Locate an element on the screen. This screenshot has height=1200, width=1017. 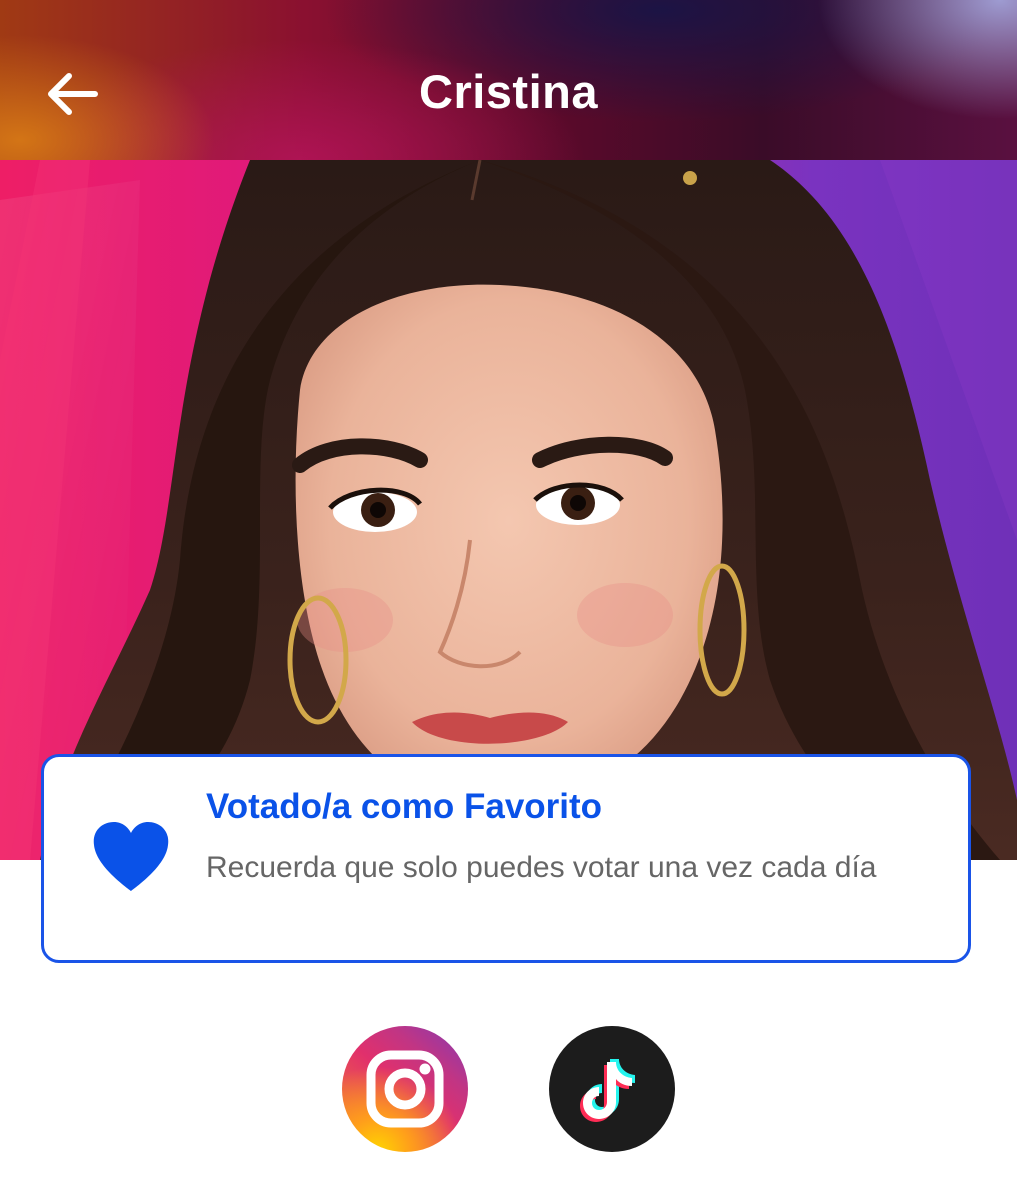
app-header: Cristina is located at coordinates (508, 80).